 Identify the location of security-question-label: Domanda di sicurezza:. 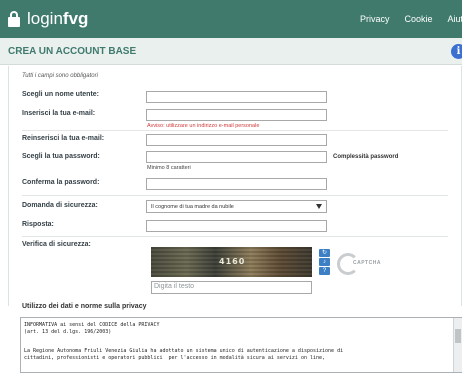
(60, 205).